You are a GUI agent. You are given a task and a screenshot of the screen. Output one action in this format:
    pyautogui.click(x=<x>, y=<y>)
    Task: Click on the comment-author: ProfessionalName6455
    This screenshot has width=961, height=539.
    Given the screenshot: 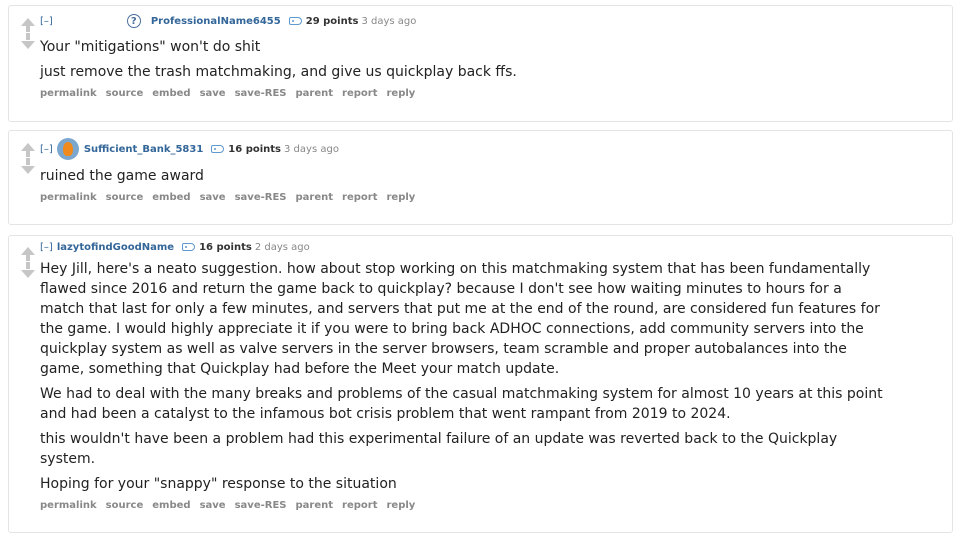 What is the action you would take?
    pyautogui.click(x=216, y=21)
    